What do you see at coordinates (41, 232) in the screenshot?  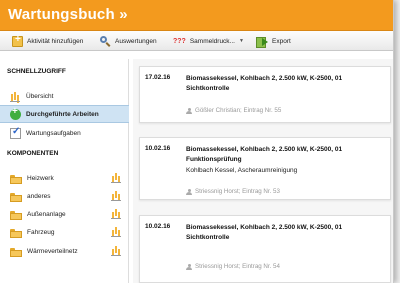 I see `sidebar-item-label: Fahrzeug` at bounding box center [41, 232].